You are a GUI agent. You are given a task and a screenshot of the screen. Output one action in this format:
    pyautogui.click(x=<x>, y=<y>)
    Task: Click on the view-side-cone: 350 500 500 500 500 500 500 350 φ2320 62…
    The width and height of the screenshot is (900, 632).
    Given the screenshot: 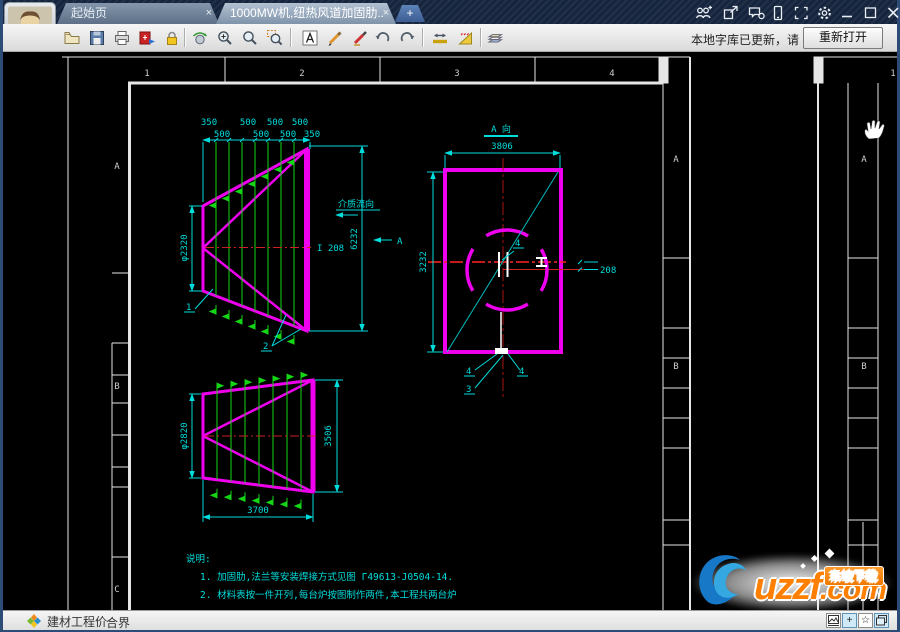 What is the action you would take?
    pyautogui.click(x=291, y=235)
    